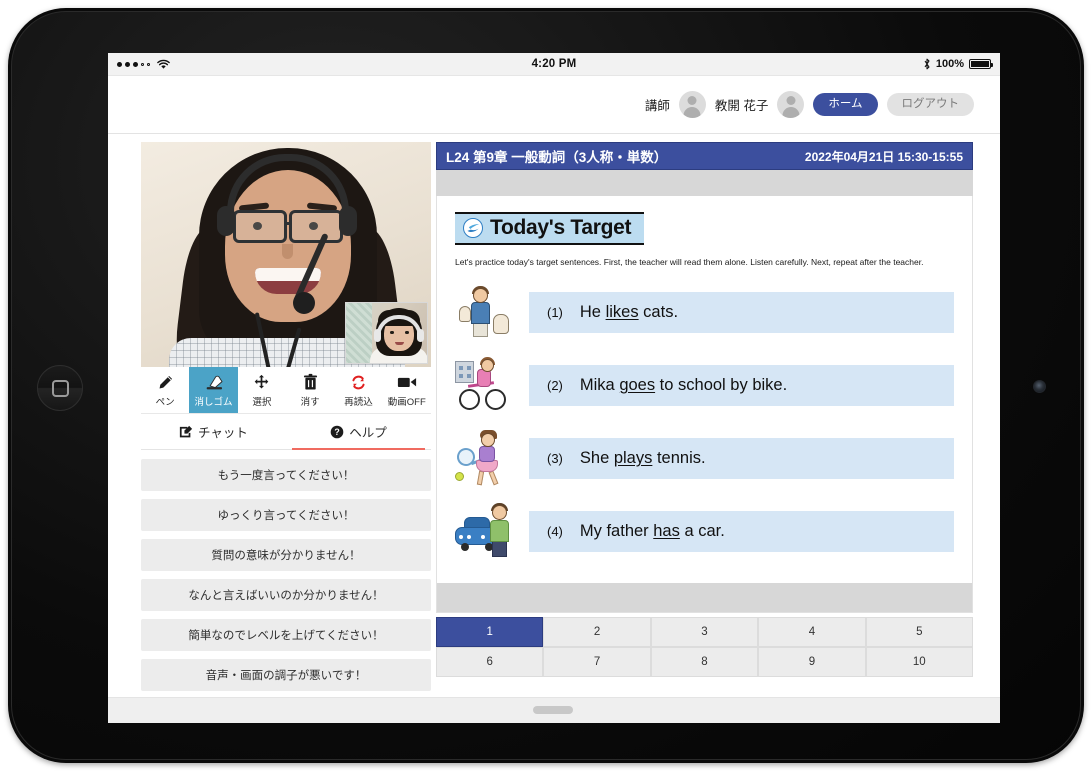 This screenshot has height=771, width=1092. What do you see at coordinates (469, 399) in the screenshot?
I see `bike-wheel-left` at bounding box center [469, 399].